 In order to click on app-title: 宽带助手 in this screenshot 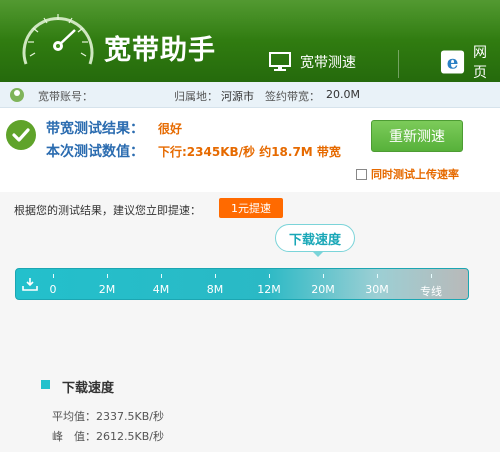, I will do `click(160, 50)`.